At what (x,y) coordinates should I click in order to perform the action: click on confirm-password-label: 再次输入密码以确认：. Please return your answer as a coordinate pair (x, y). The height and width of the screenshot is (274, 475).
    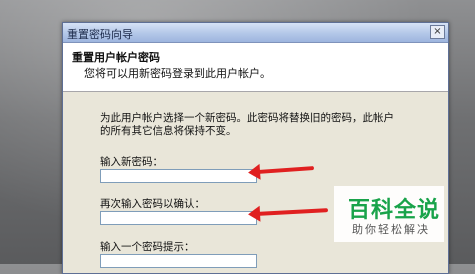
    Looking at the image, I should click on (152, 204).